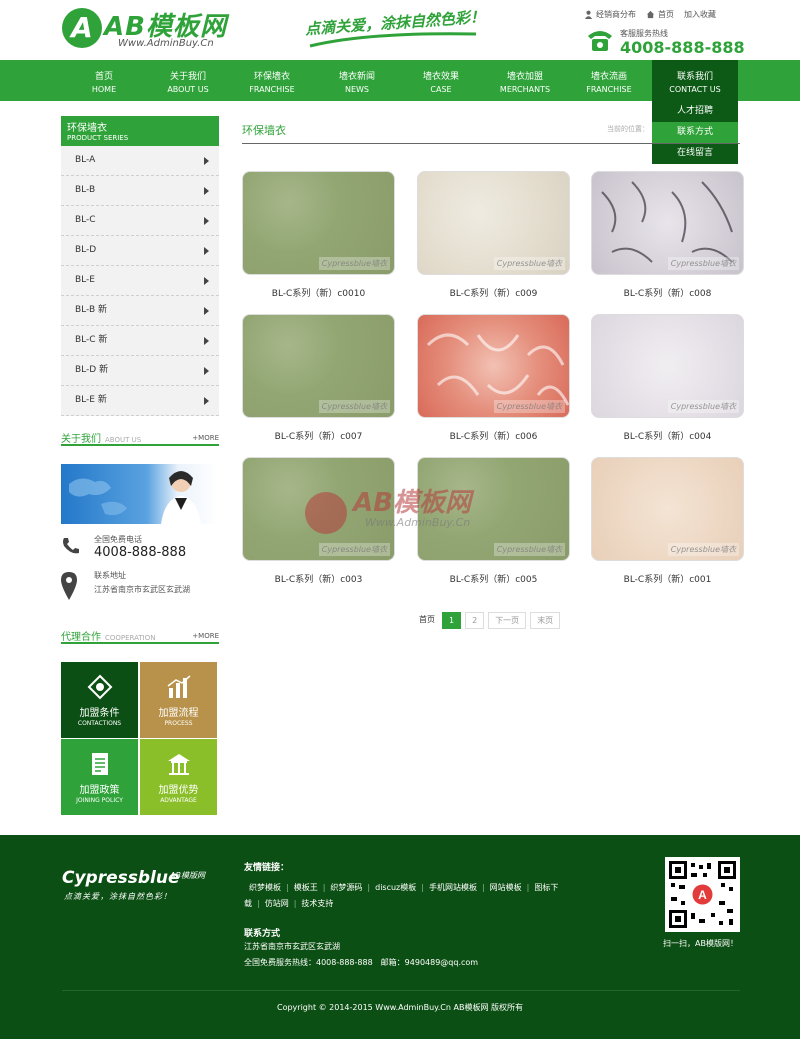  What do you see at coordinates (264, 130) in the screenshot?
I see `page-title: 环保墙衣` at bounding box center [264, 130].